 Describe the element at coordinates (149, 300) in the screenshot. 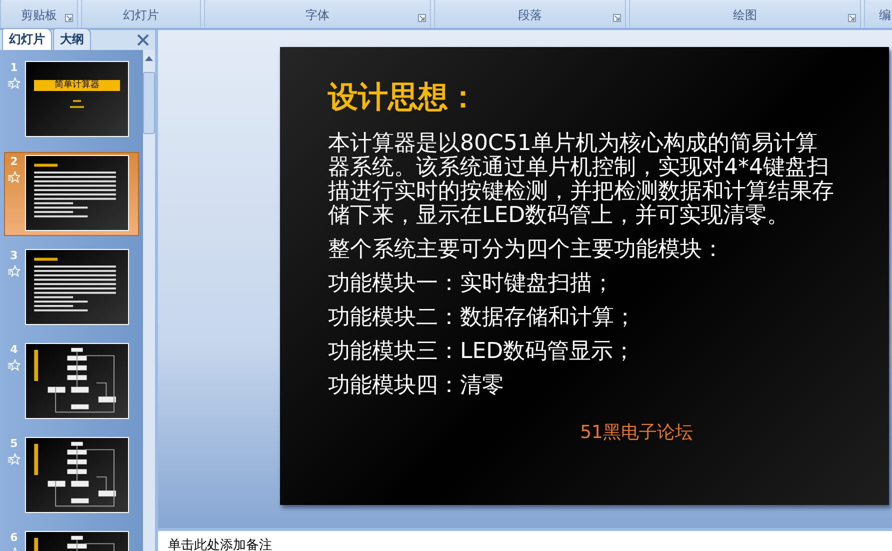

I see `scrollbar` at that location.